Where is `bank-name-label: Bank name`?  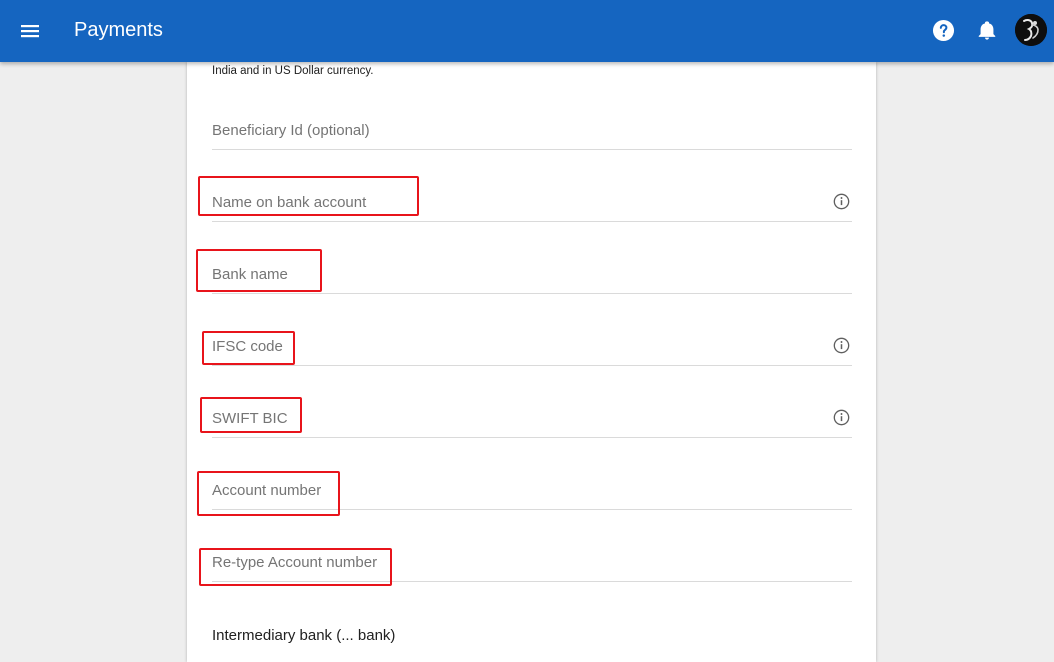 bank-name-label: Bank name is located at coordinates (250, 274).